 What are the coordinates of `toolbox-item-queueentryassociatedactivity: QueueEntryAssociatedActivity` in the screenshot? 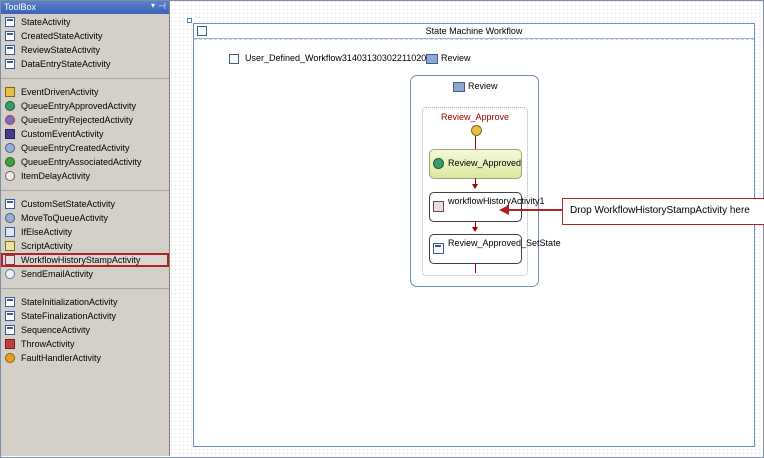 It's located at (85, 162).